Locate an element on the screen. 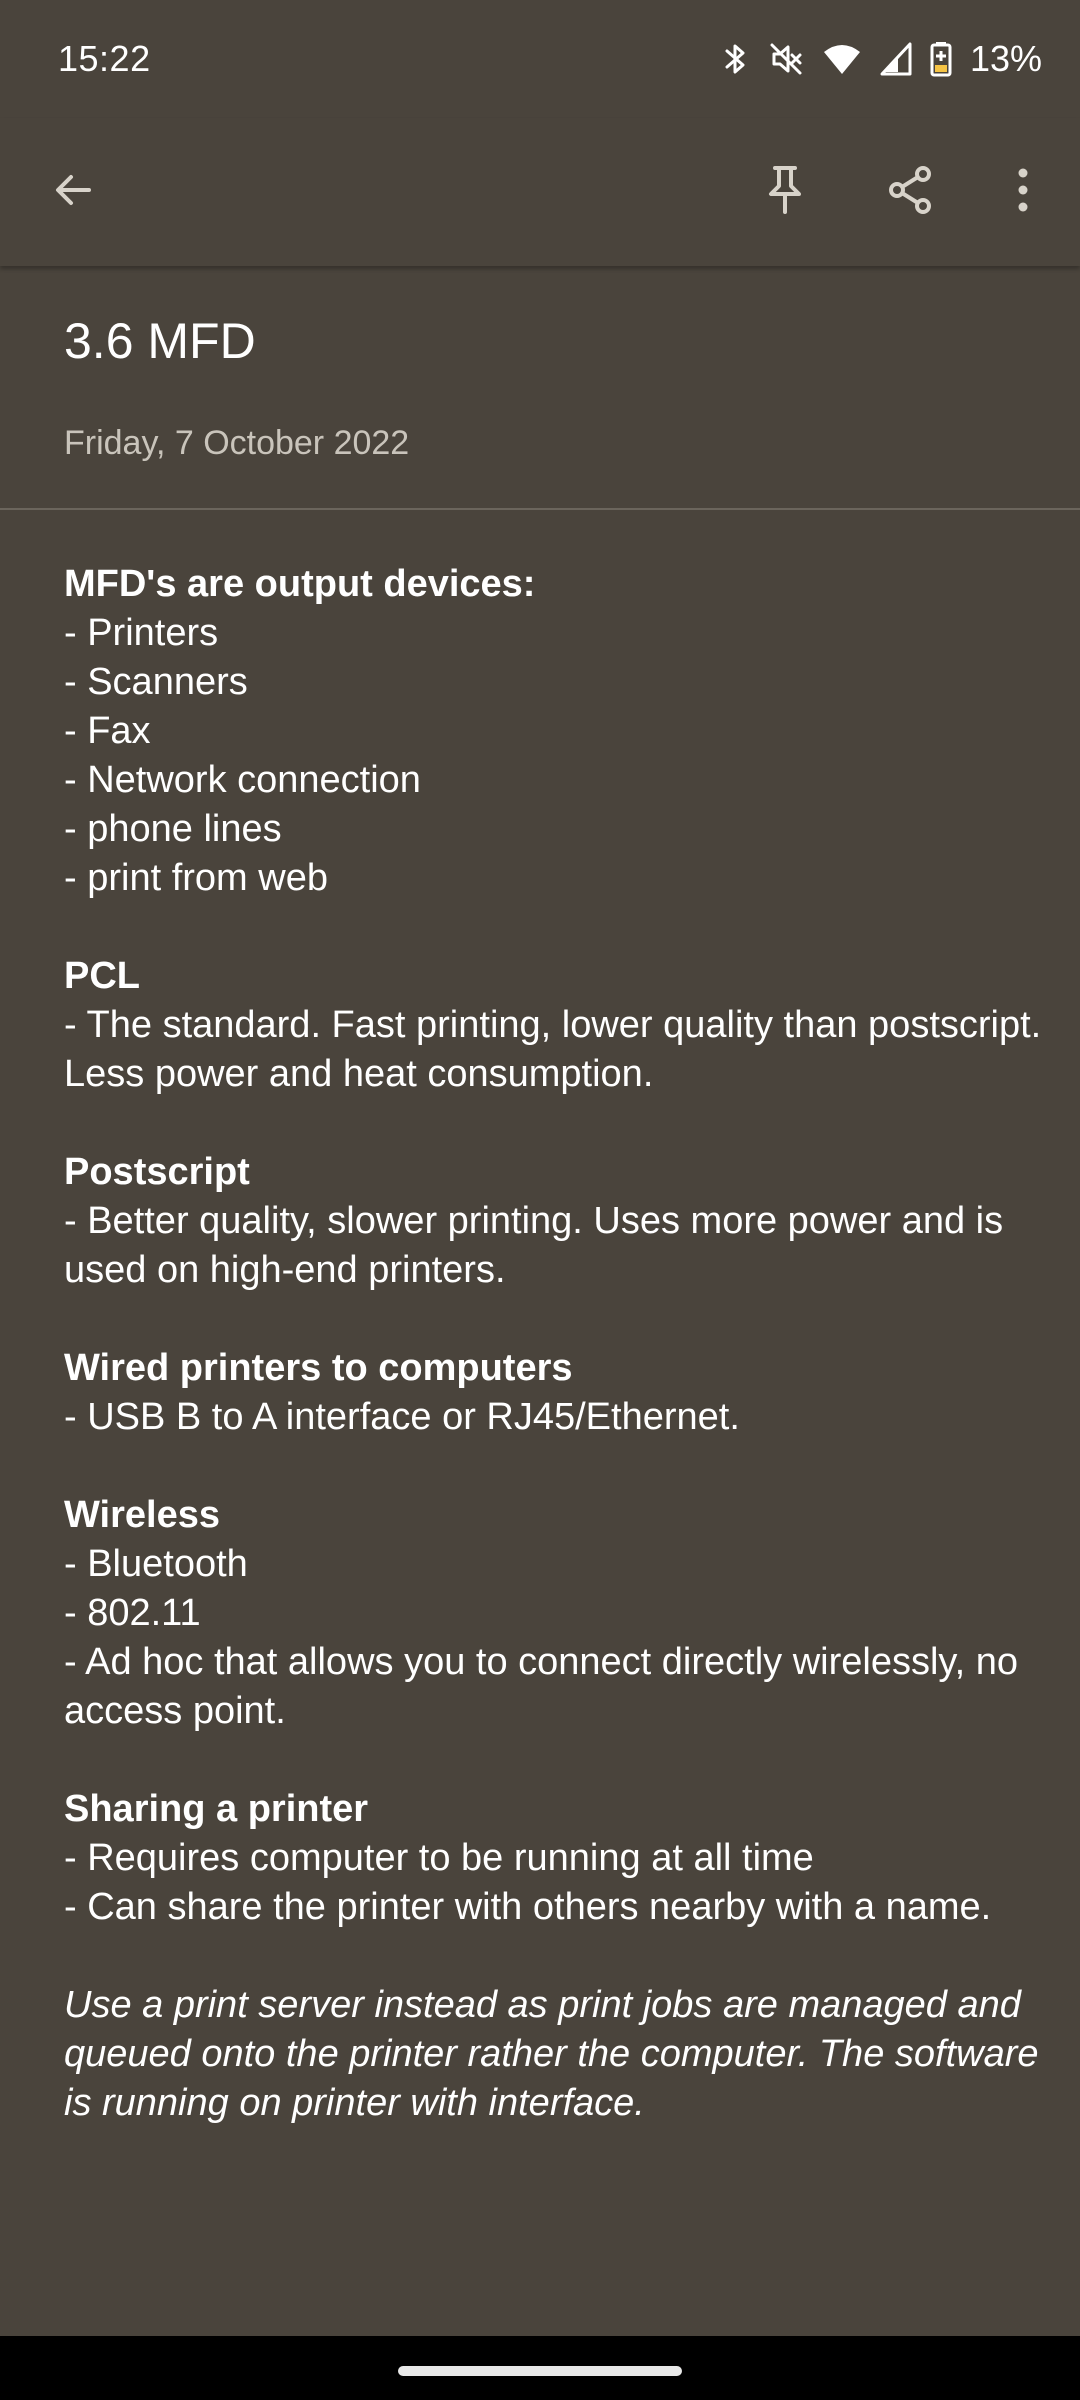 The image size is (1080, 2400). pin-icon is located at coordinates (785, 192).